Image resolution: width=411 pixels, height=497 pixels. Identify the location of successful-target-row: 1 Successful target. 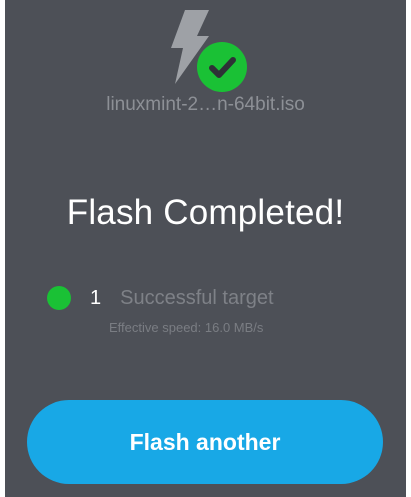
(160, 298).